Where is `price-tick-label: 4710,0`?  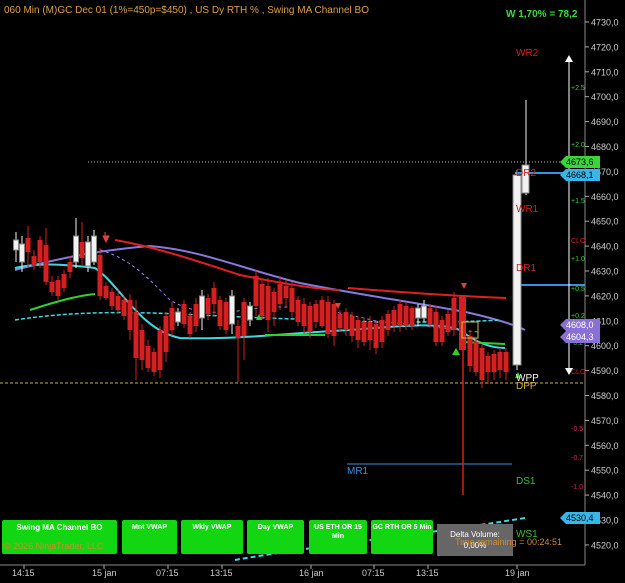
price-tick-label: 4710,0 is located at coordinates (605, 72).